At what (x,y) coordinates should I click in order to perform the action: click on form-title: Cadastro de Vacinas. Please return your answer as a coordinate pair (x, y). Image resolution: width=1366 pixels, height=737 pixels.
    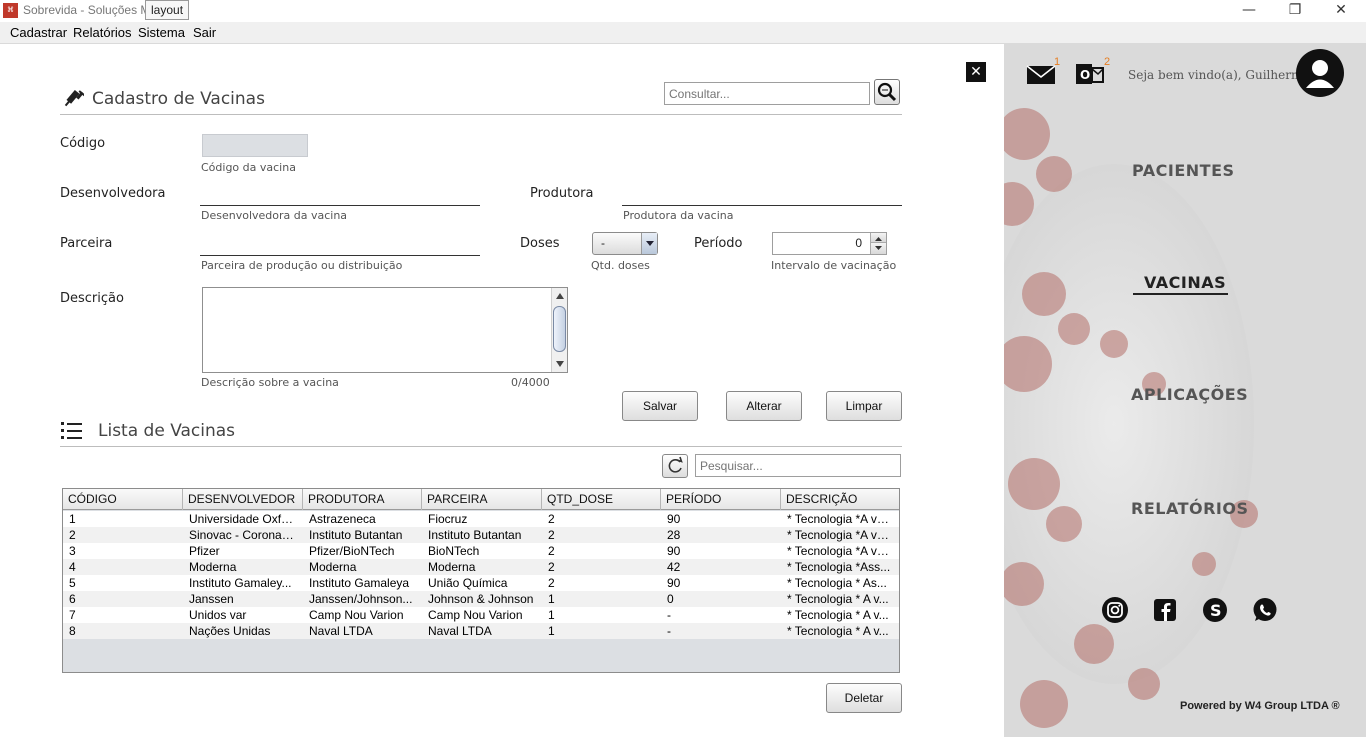
    Looking at the image, I should click on (178, 99).